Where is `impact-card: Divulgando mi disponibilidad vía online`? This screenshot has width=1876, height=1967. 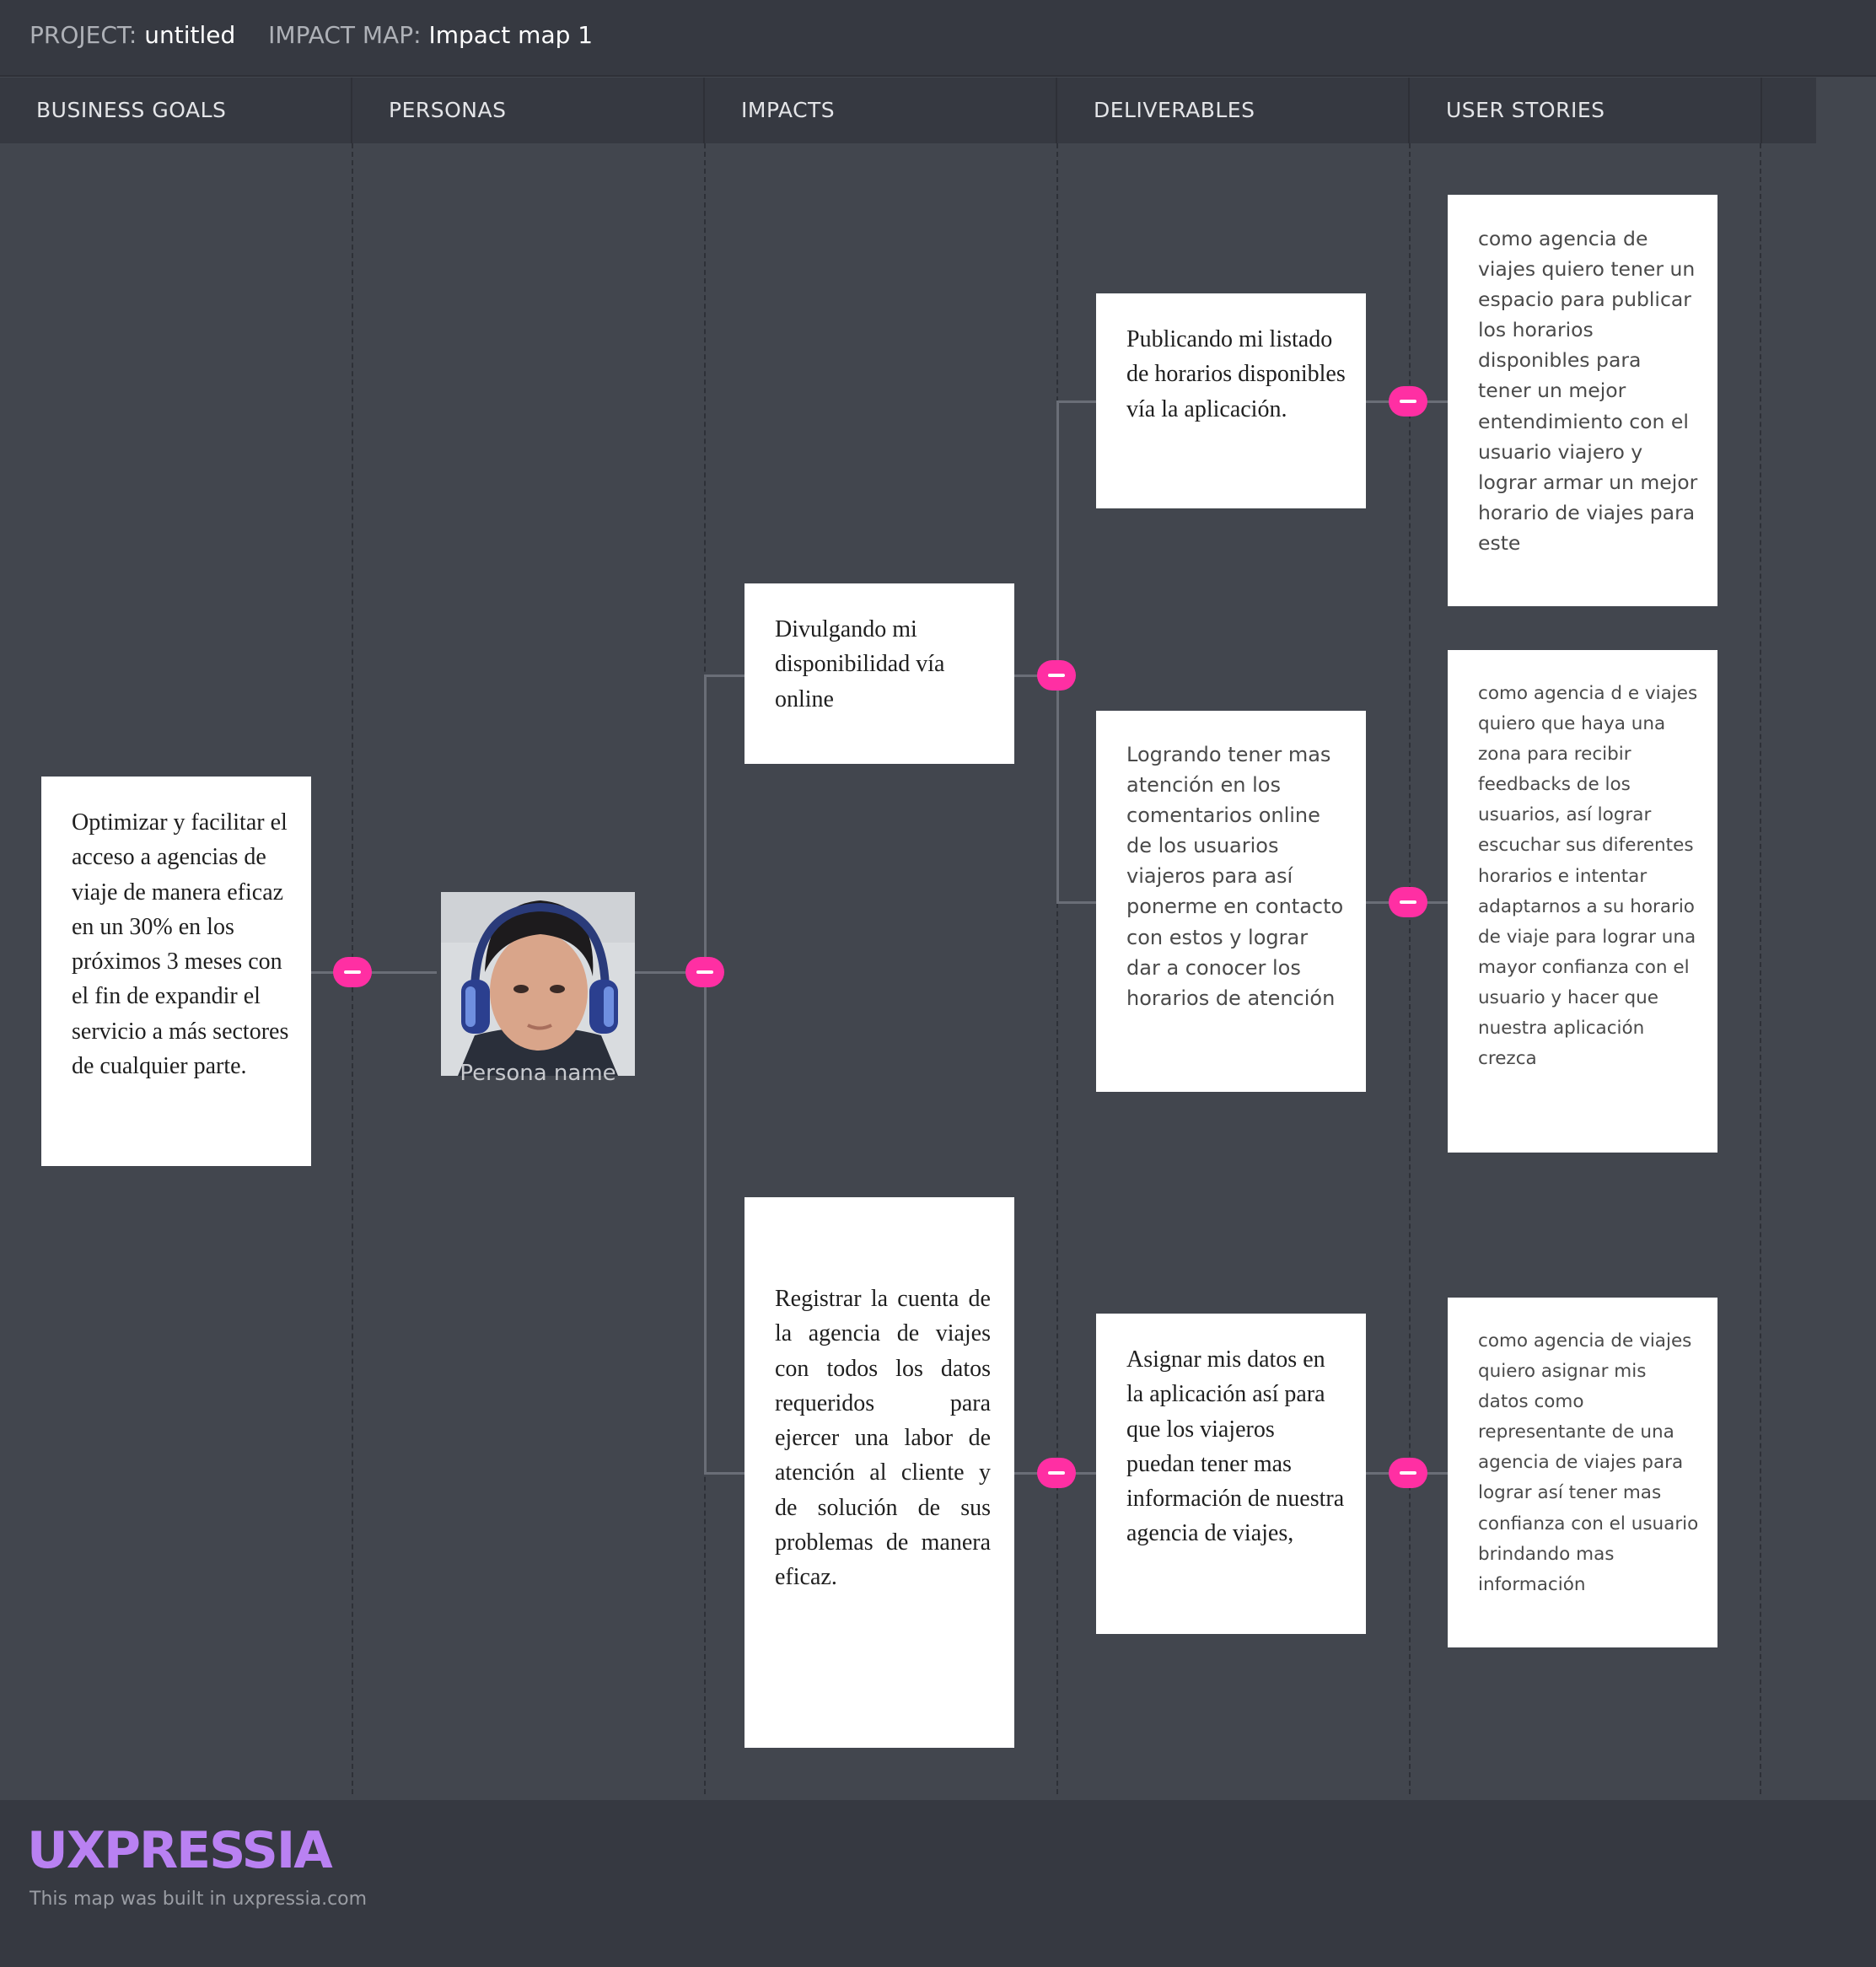 impact-card: Divulgando mi disponibilidad vía online is located at coordinates (879, 673).